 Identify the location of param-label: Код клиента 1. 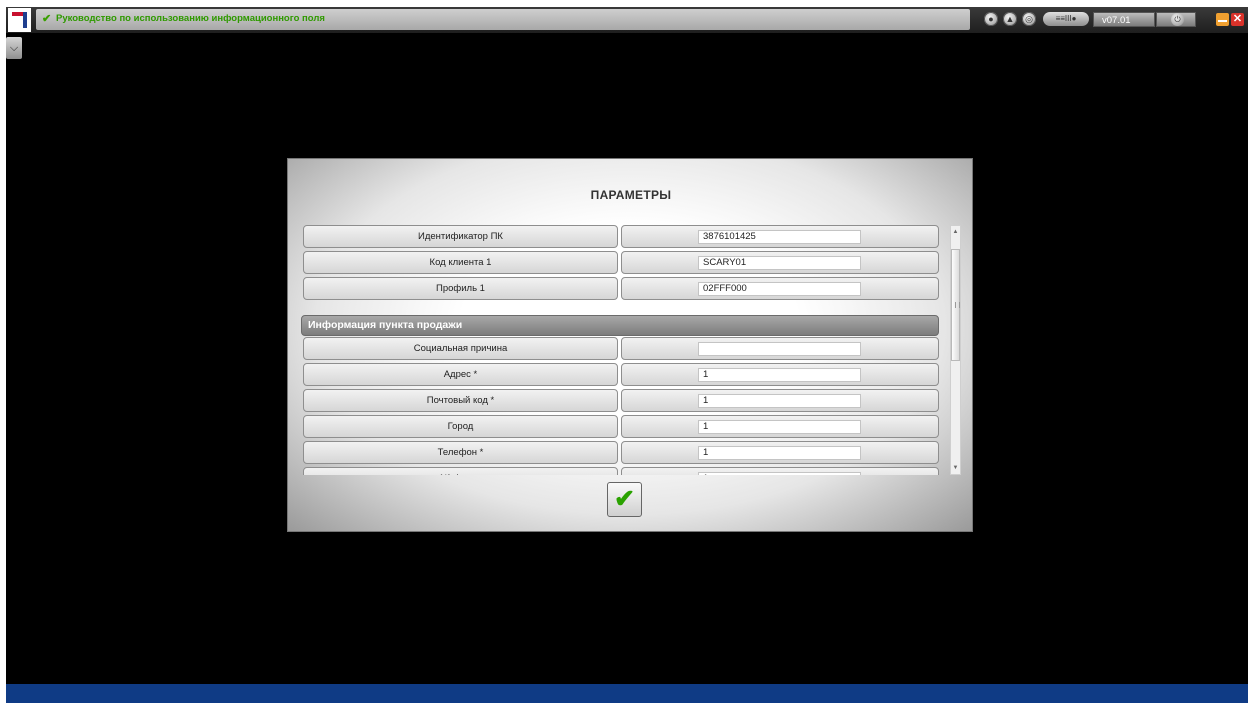
(460, 262).